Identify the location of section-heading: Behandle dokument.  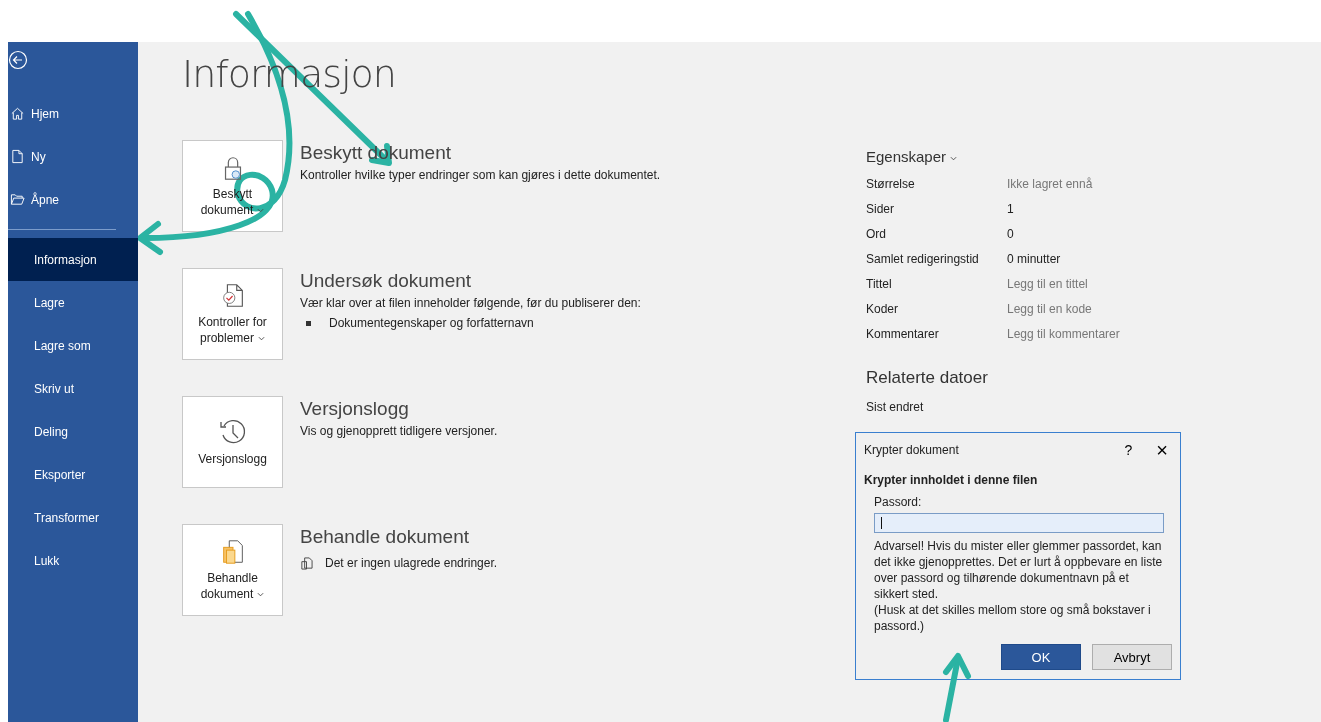
(385, 537).